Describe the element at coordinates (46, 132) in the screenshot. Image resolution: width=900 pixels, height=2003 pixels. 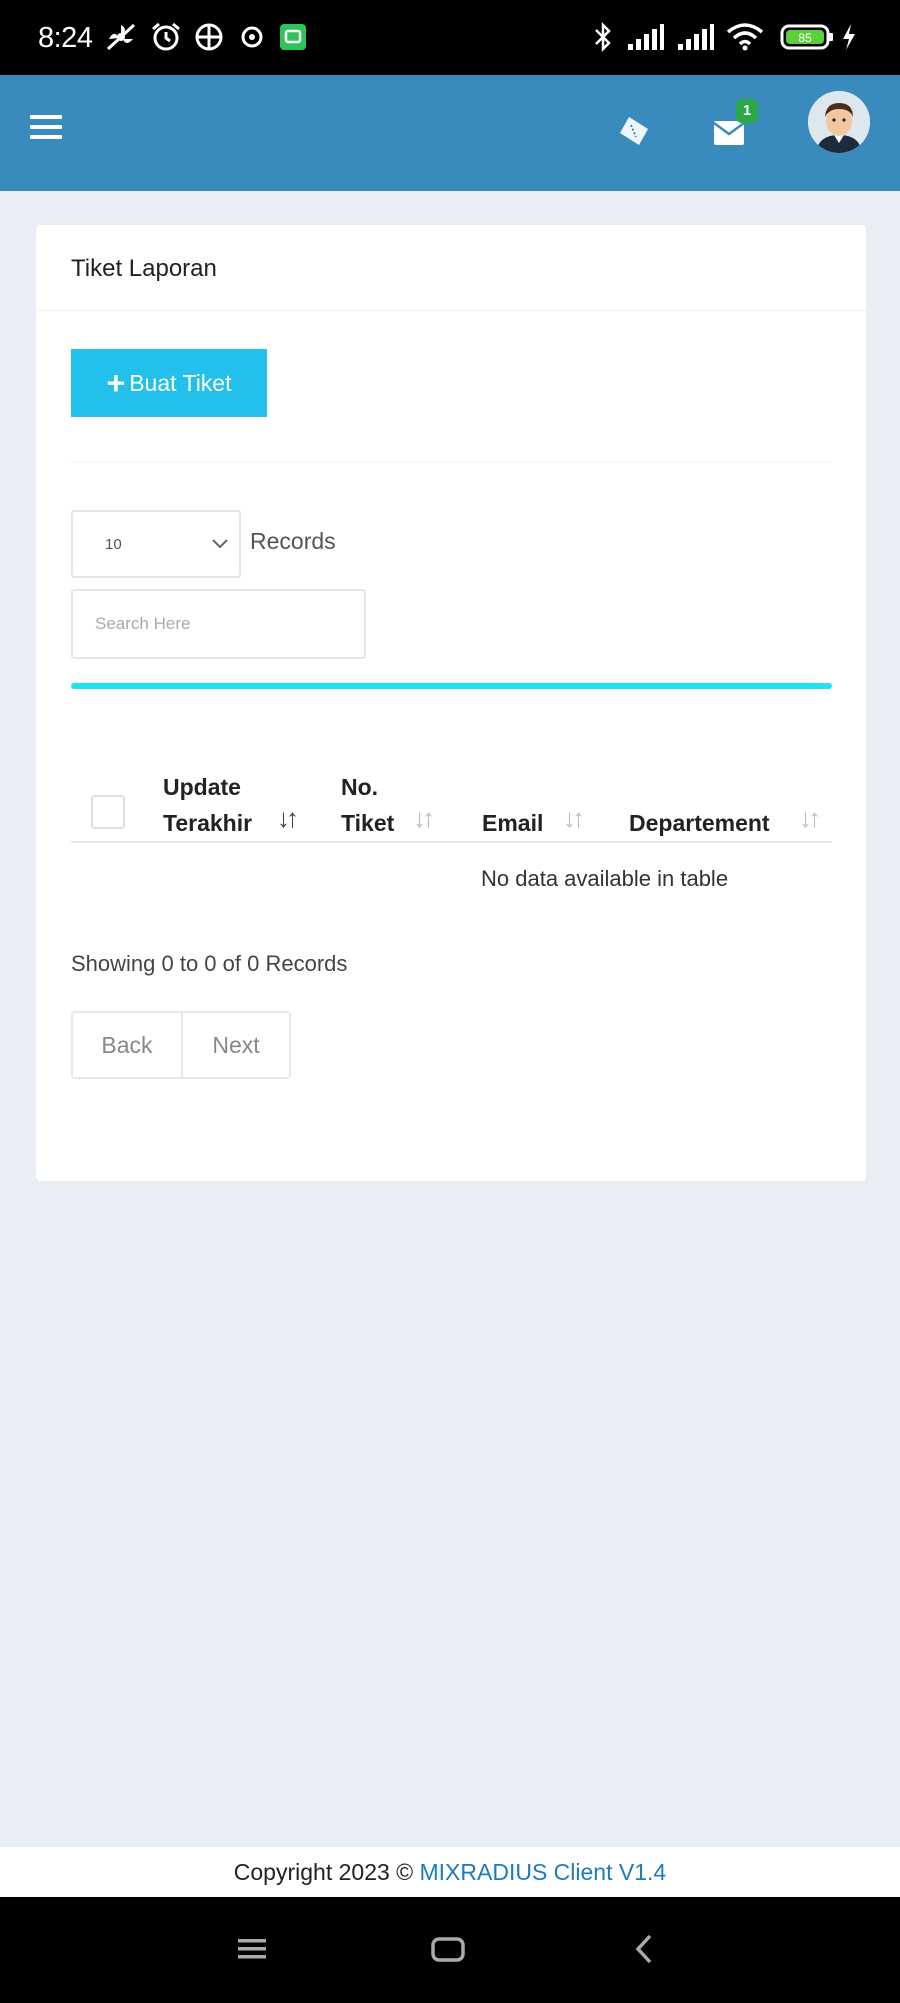
I see `menu-icon` at that location.